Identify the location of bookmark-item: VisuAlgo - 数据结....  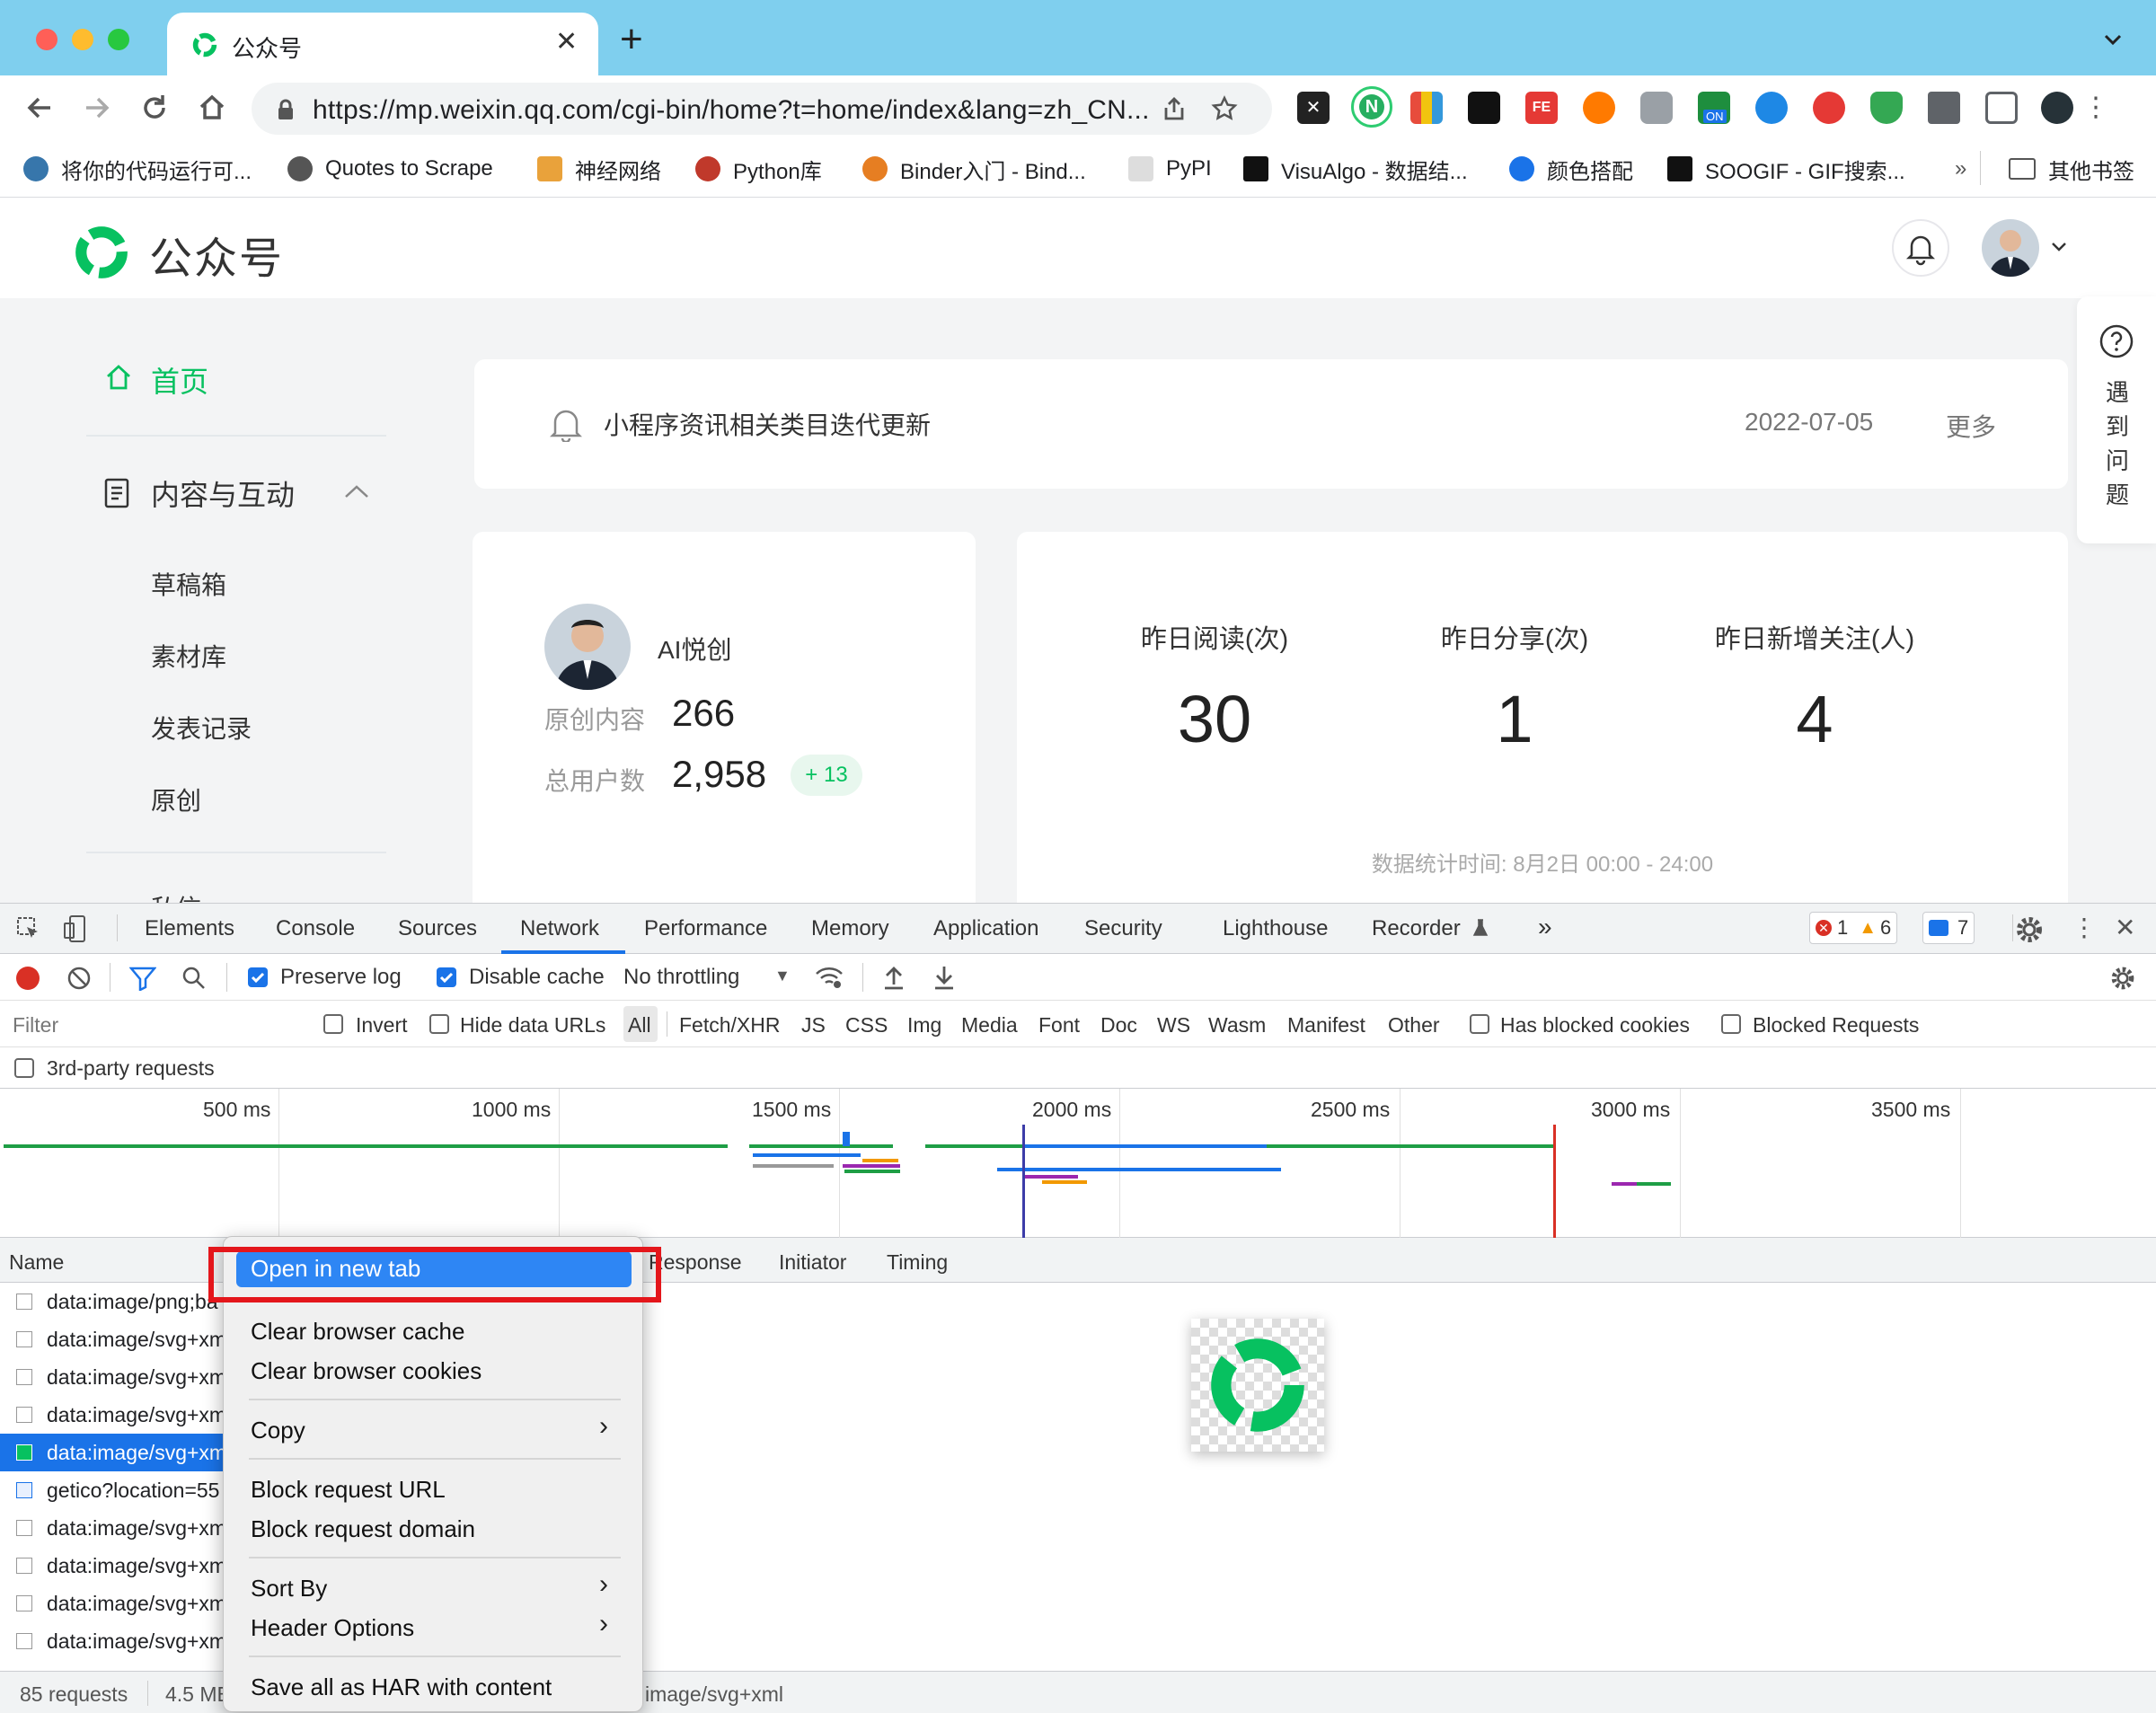
(1355, 169).